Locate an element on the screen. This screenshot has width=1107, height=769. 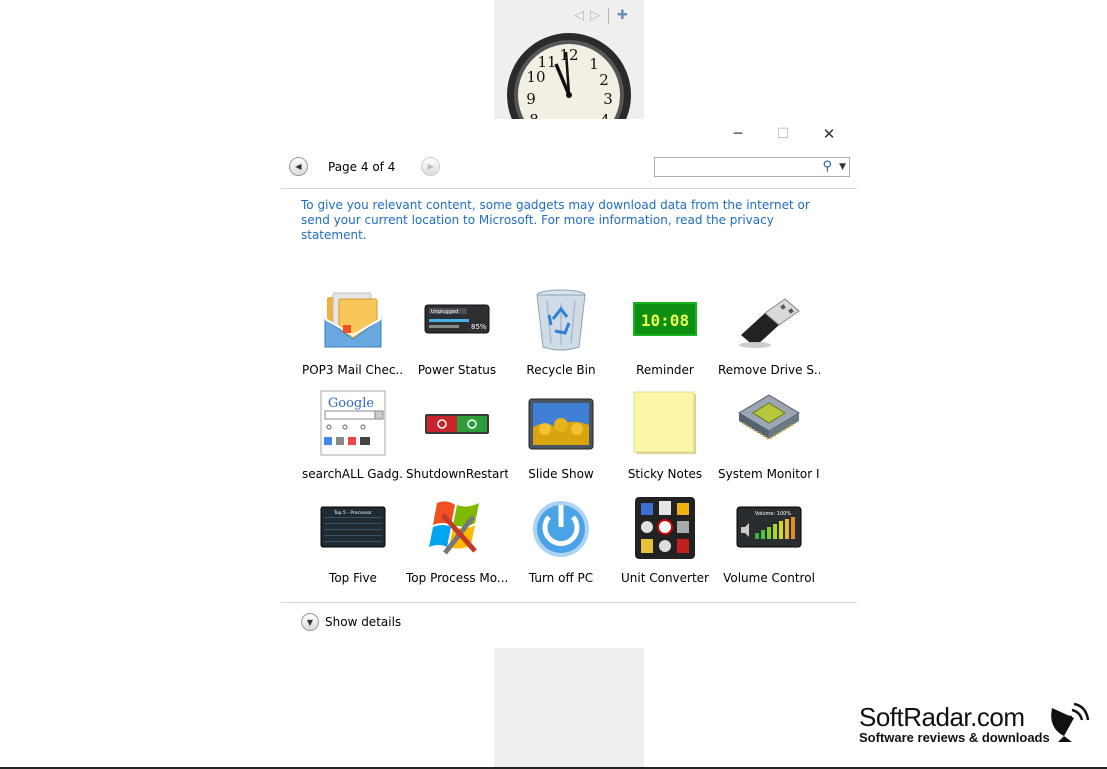
watermark-title: SoftRadar.com is located at coordinates (942, 717).